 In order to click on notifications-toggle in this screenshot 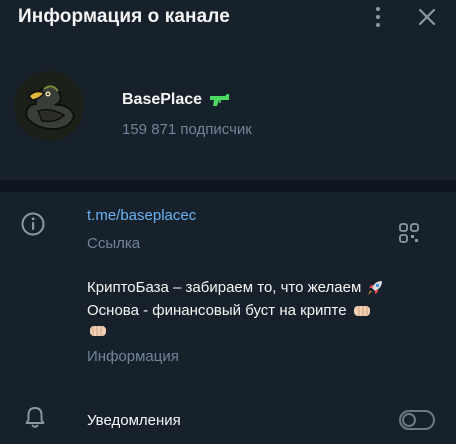, I will do `click(417, 420)`.